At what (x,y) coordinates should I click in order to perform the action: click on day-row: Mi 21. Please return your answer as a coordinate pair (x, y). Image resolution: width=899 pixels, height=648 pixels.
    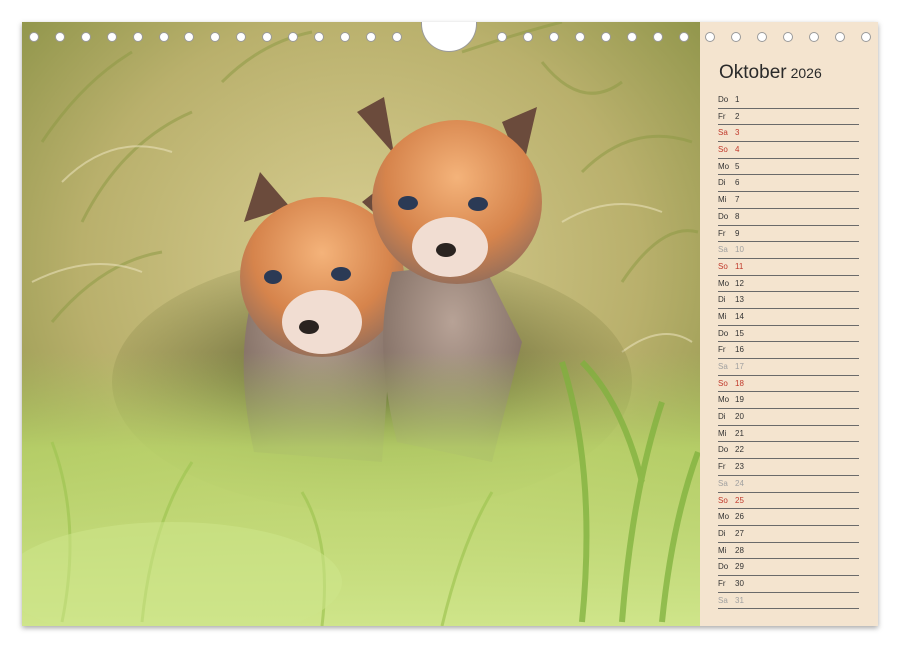
    Looking at the image, I should click on (788, 434).